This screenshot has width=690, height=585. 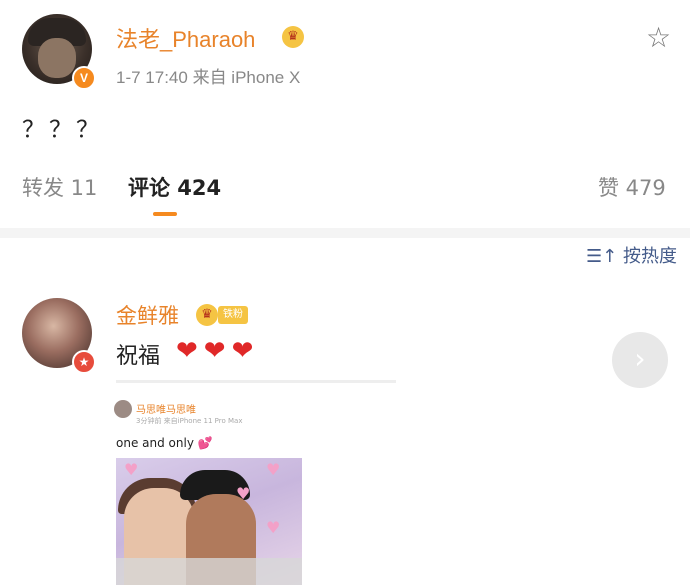 What do you see at coordinates (209, 521) in the screenshot?
I see `comment-photo: ♥ ♥ ♥ ♥` at bounding box center [209, 521].